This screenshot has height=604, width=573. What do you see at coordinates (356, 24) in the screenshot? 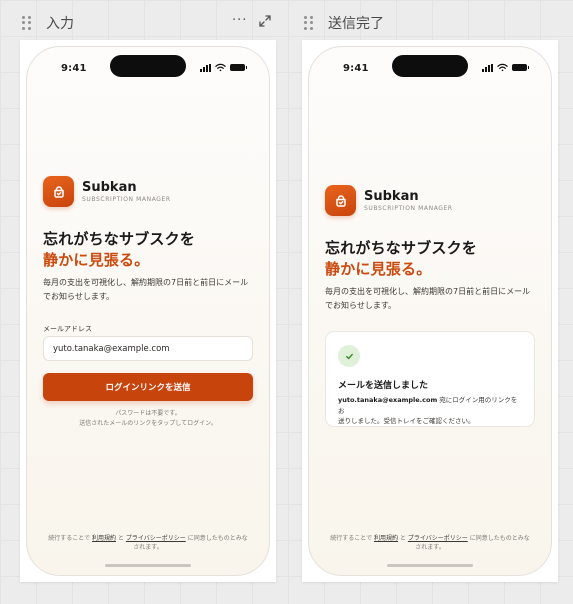
I see `artboard-title: 送信完了` at bounding box center [356, 24].